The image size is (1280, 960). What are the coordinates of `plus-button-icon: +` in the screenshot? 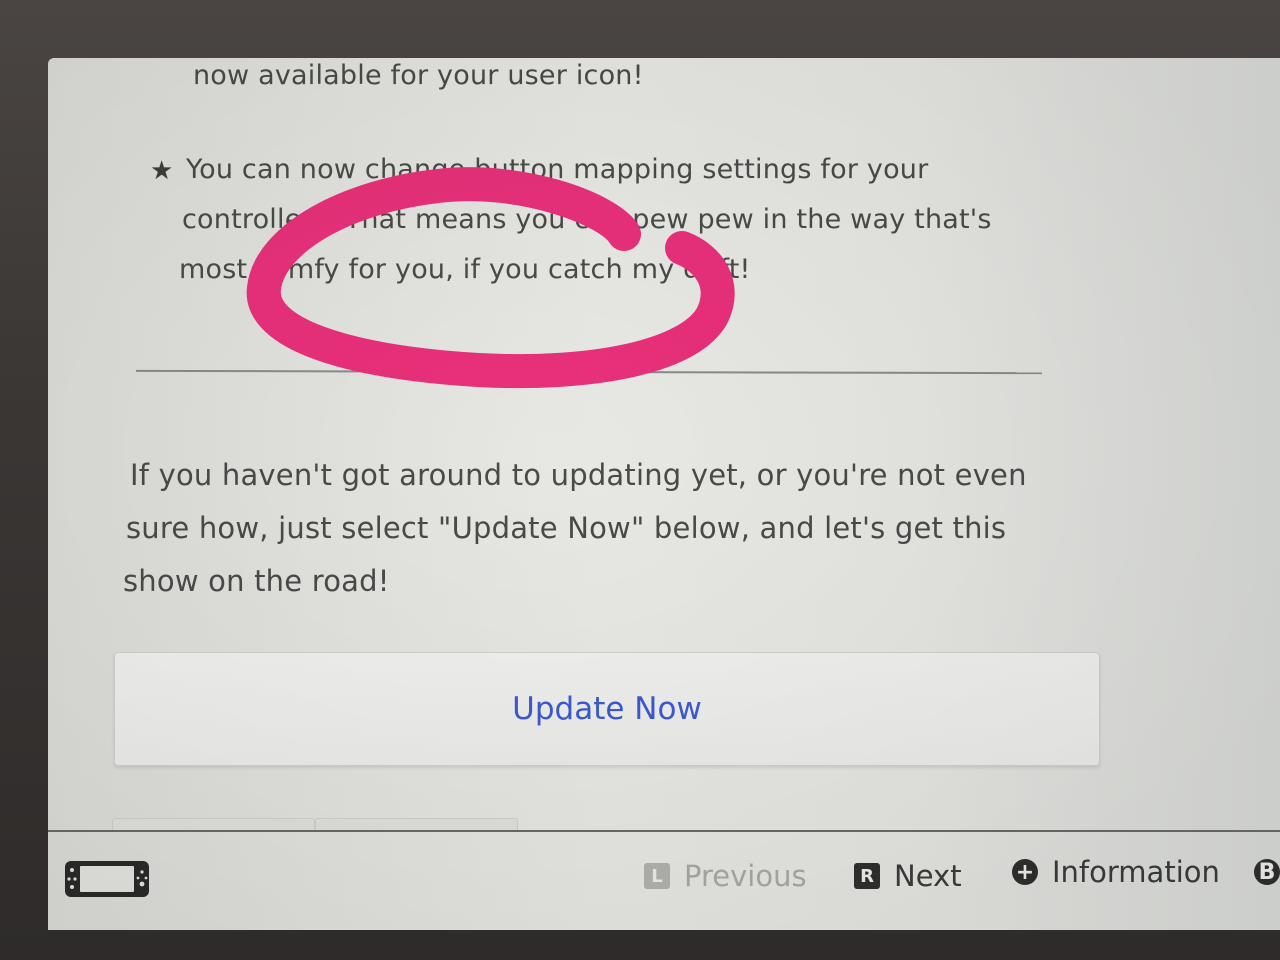 It's located at (1025, 872).